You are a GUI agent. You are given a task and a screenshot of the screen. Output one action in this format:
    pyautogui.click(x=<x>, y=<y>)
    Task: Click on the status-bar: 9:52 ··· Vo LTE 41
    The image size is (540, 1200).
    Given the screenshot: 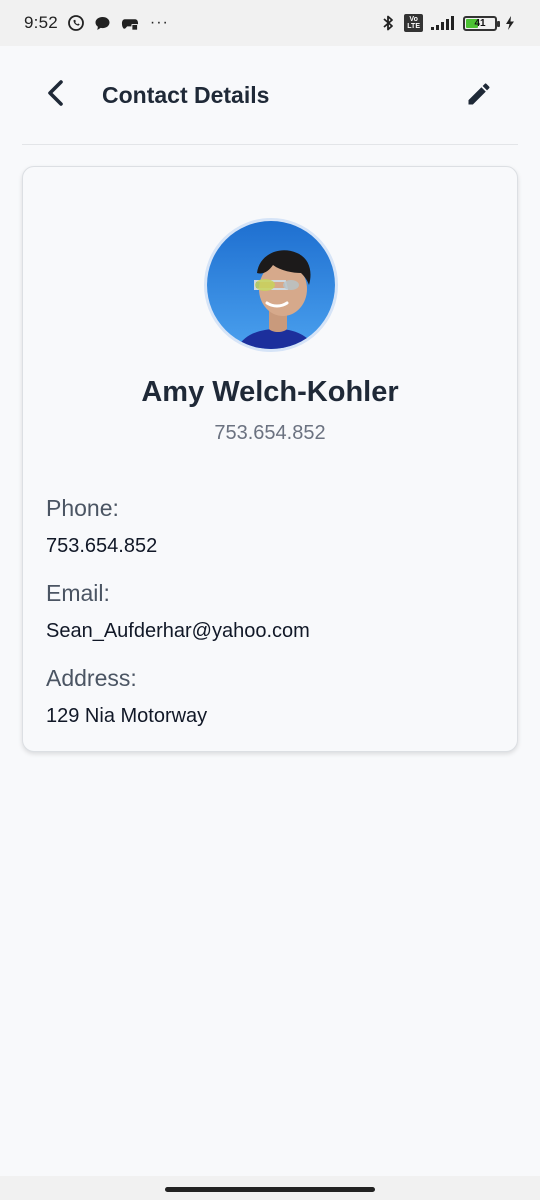 What is the action you would take?
    pyautogui.click(x=270, y=23)
    